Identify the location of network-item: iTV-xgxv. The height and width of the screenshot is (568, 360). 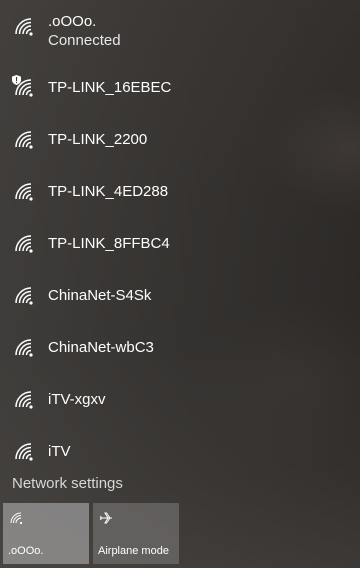
(180, 400).